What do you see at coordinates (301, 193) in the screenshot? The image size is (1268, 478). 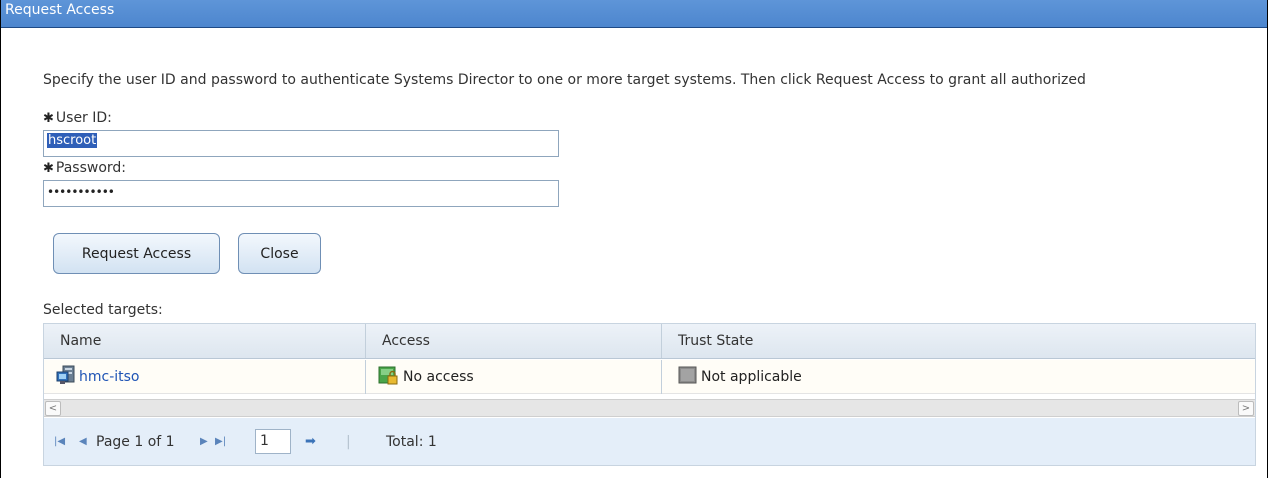 I see `password-input: •••••••••••` at bounding box center [301, 193].